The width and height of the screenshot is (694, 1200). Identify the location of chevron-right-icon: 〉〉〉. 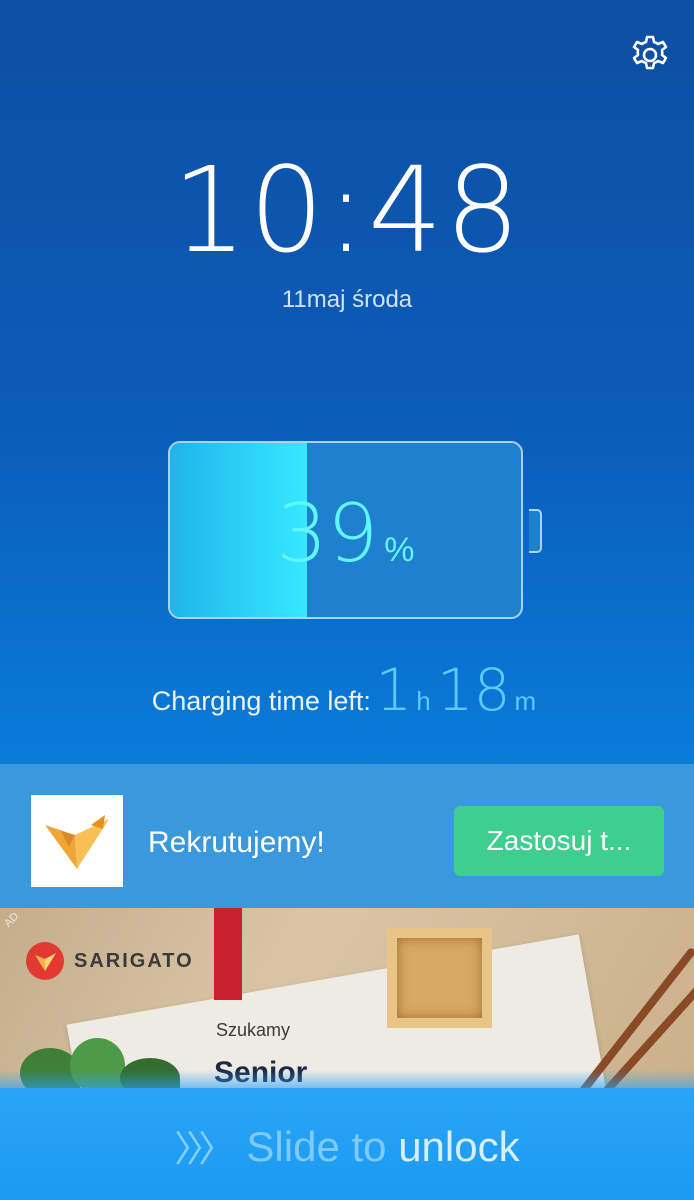
(204, 1148).